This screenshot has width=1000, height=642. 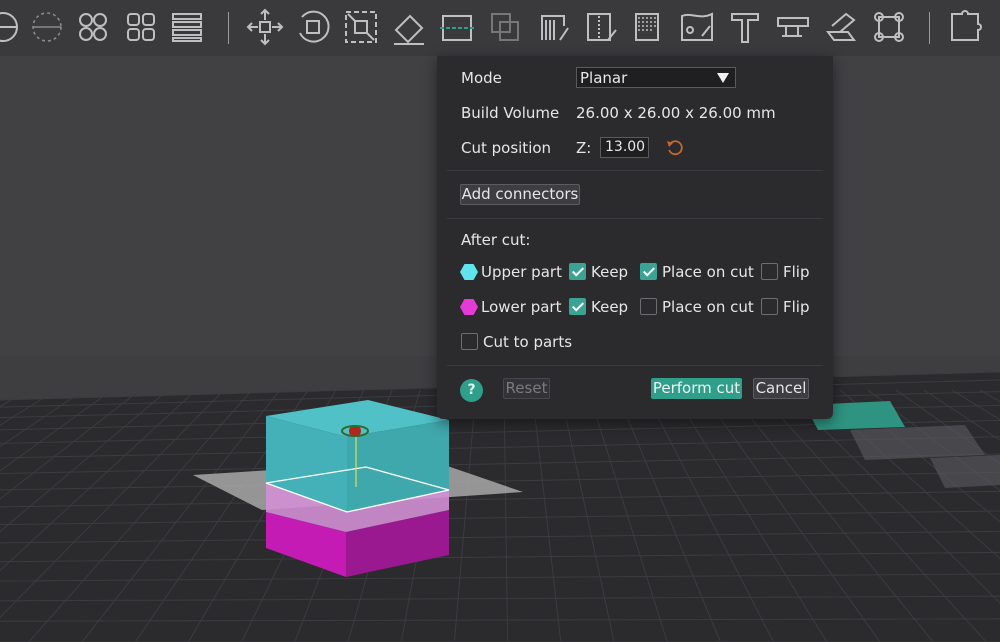 I want to click on lower-place-on-cut-label: Place on cut, so click(x=708, y=307).